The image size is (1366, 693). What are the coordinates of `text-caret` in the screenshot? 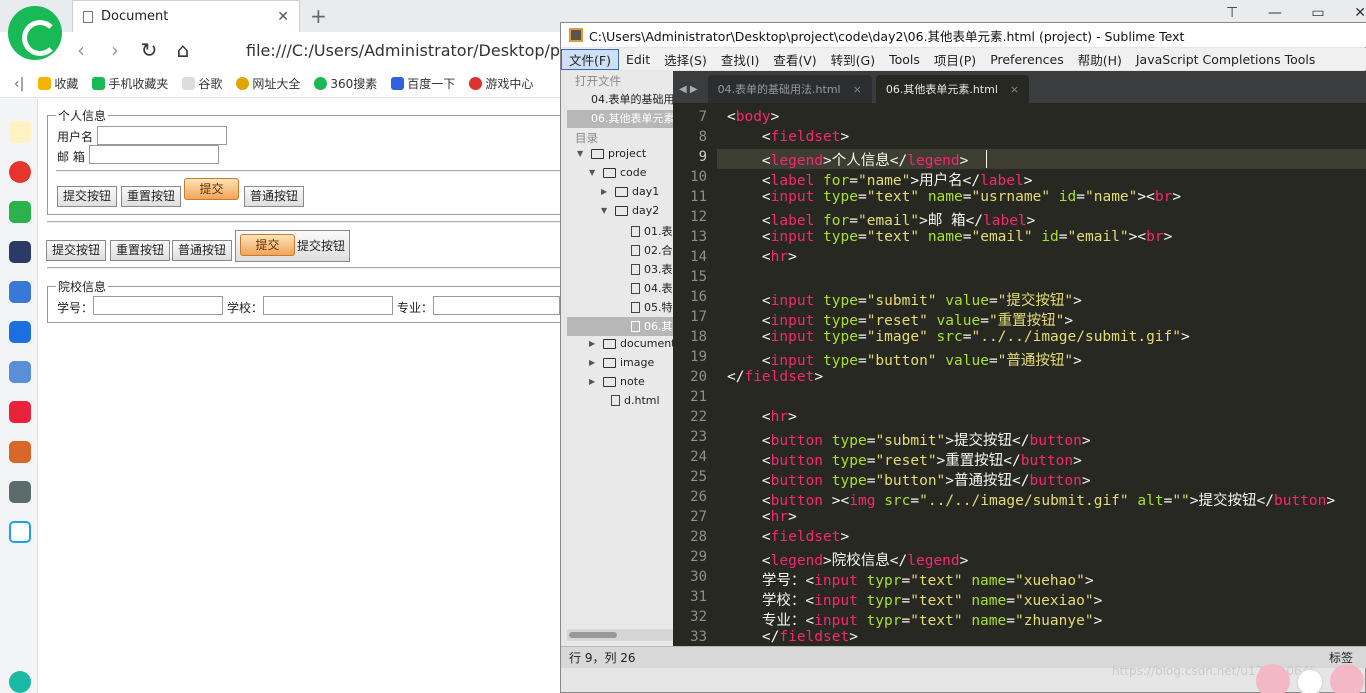 It's located at (986, 159).